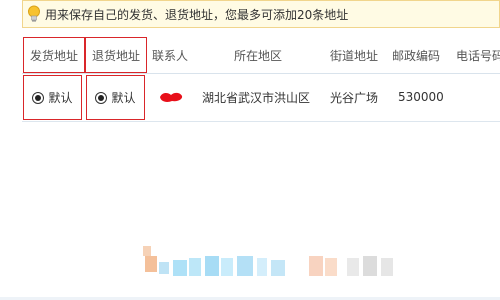 Image resolution: width=500 pixels, height=300 pixels. I want to click on header-contact: 联系人, so click(170, 55).